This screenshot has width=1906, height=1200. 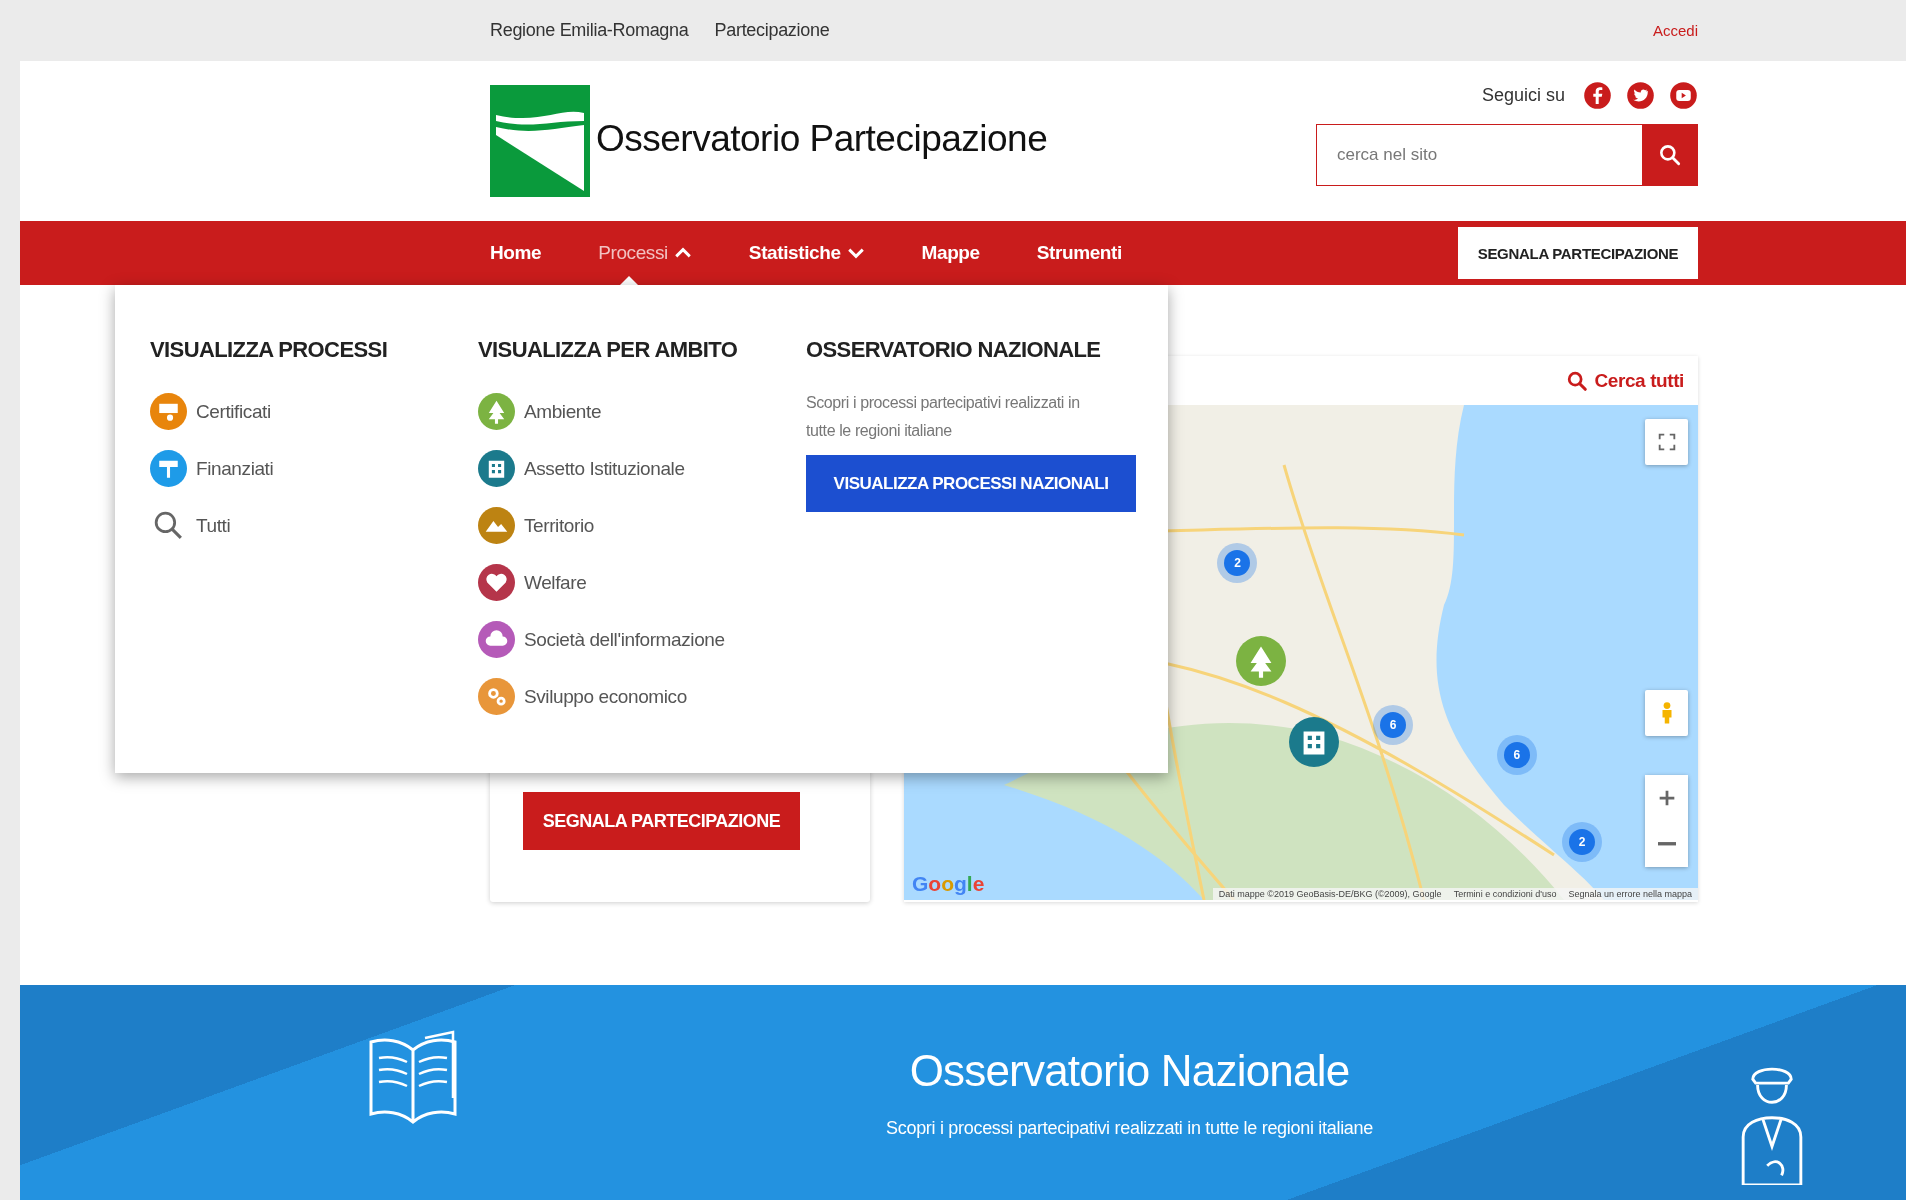 I want to click on menu-description: Scopri i processi partecipativi realizzati in tutte le regioni italiane, so click(x=943, y=417).